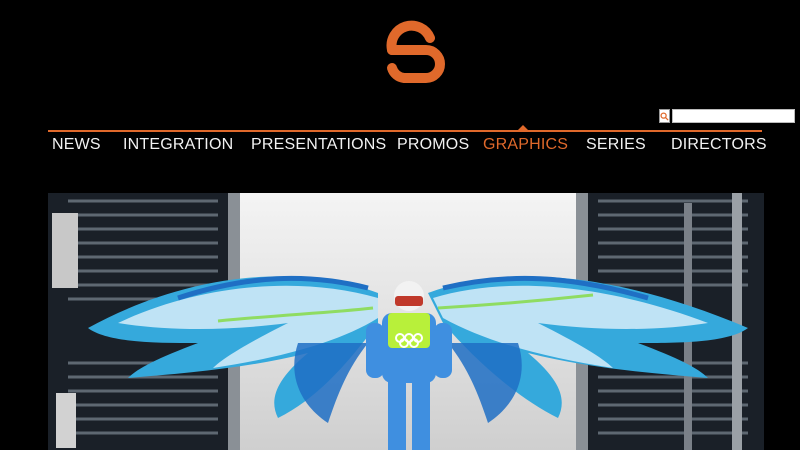  What do you see at coordinates (433, 145) in the screenshot?
I see `nav-item-promos: PROMOS` at bounding box center [433, 145].